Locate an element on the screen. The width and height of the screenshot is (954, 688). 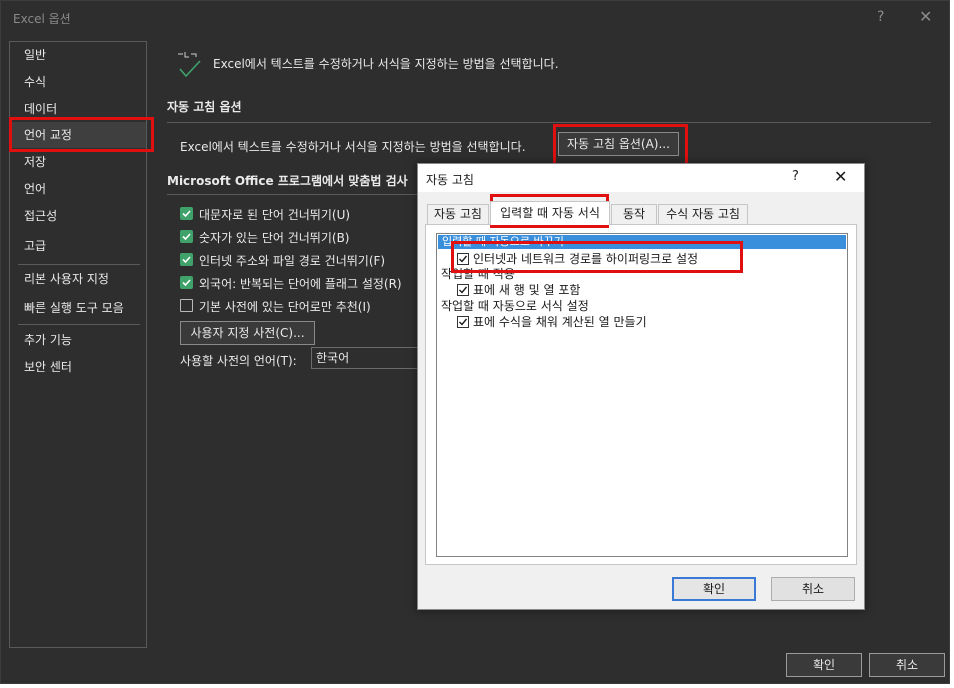
checkbox-unchecked-icon is located at coordinates (186, 305).